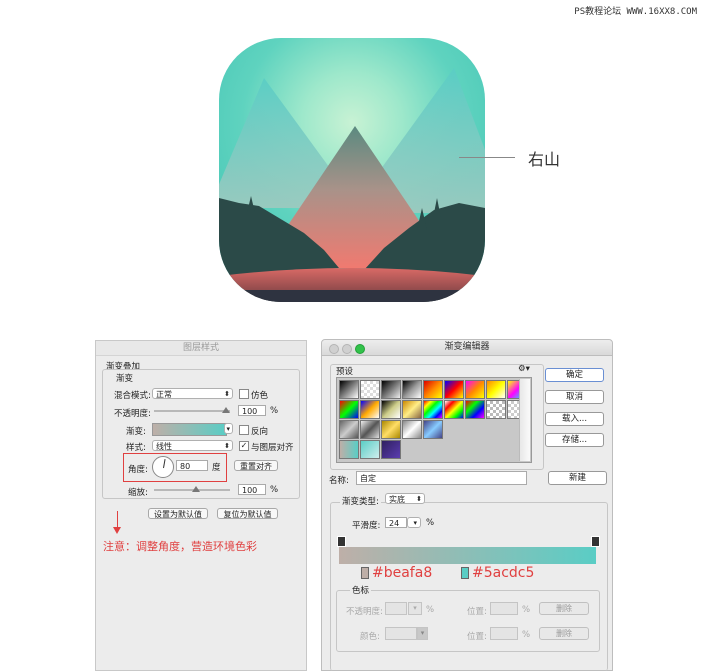 This screenshot has height=671, width=705. I want to click on dither-checkbox, so click(244, 394).